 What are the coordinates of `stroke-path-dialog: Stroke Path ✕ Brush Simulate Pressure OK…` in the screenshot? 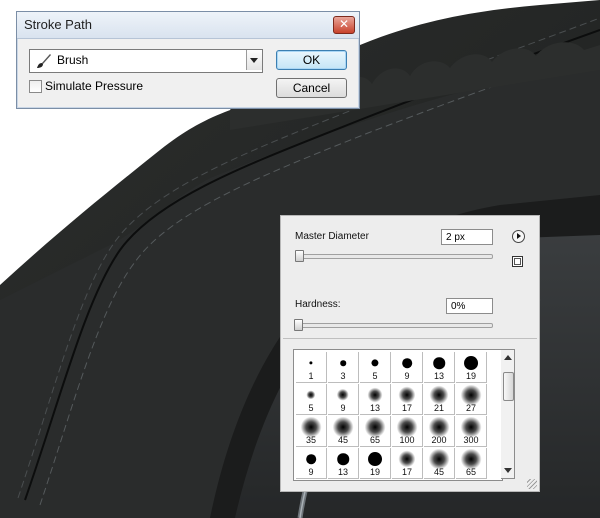 It's located at (188, 60).